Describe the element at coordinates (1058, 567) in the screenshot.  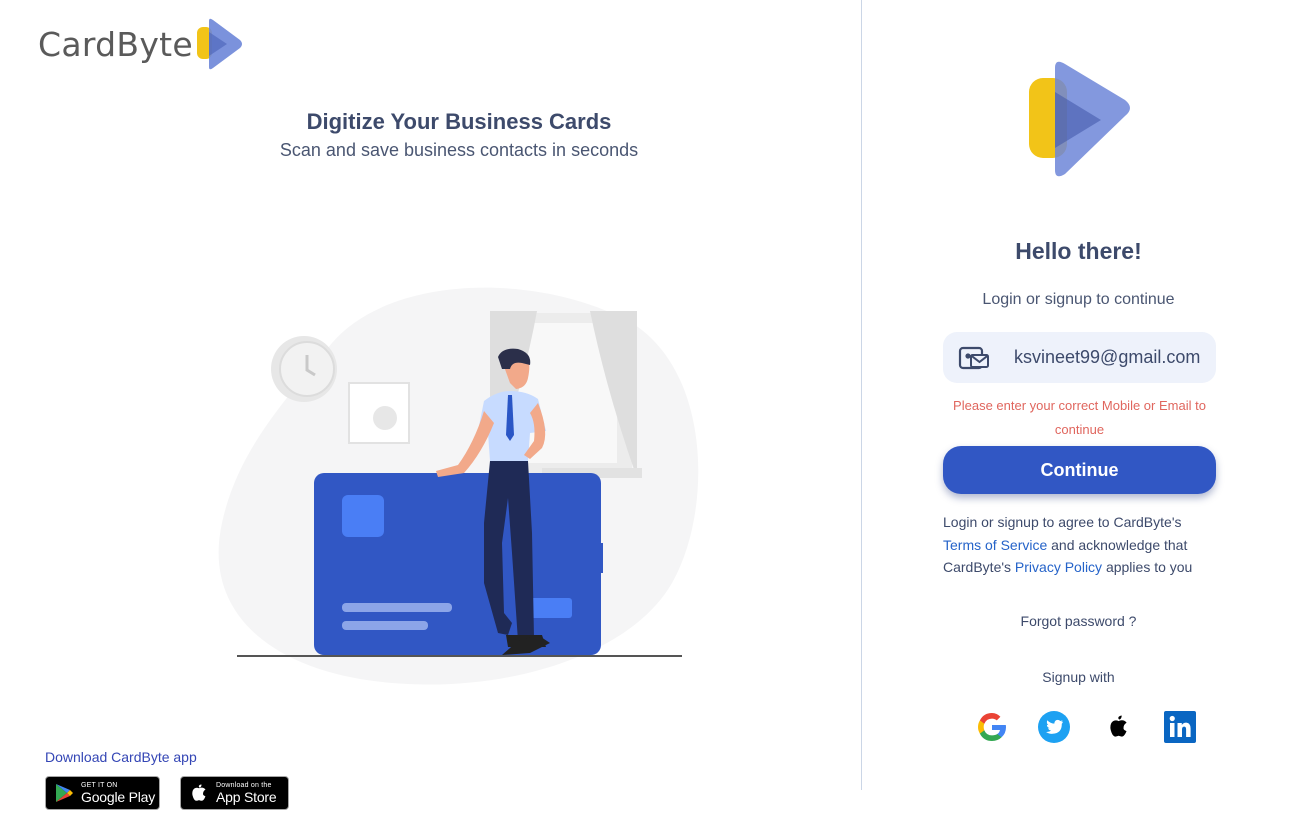
I see `privacy-policy-link: Privacy Policy` at that location.